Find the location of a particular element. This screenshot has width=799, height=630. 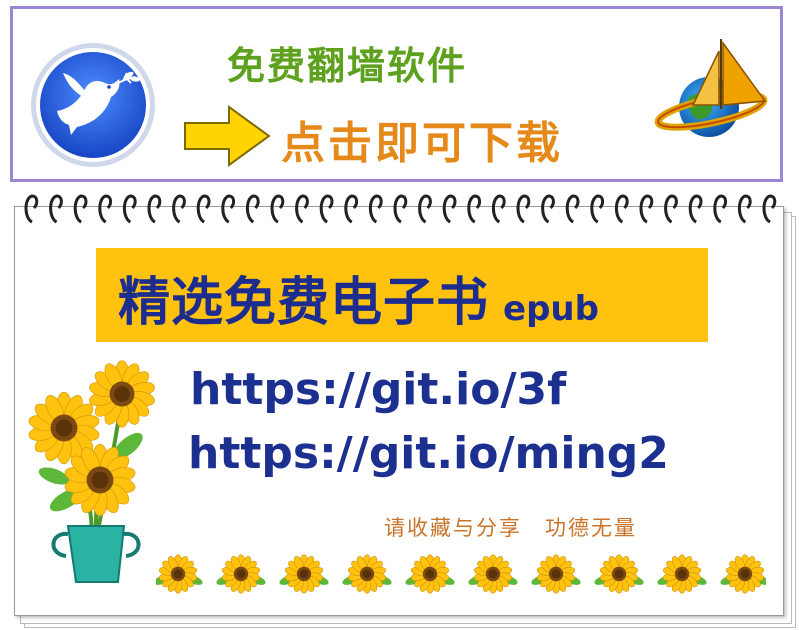

arrow-right-icon is located at coordinates (227, 136).